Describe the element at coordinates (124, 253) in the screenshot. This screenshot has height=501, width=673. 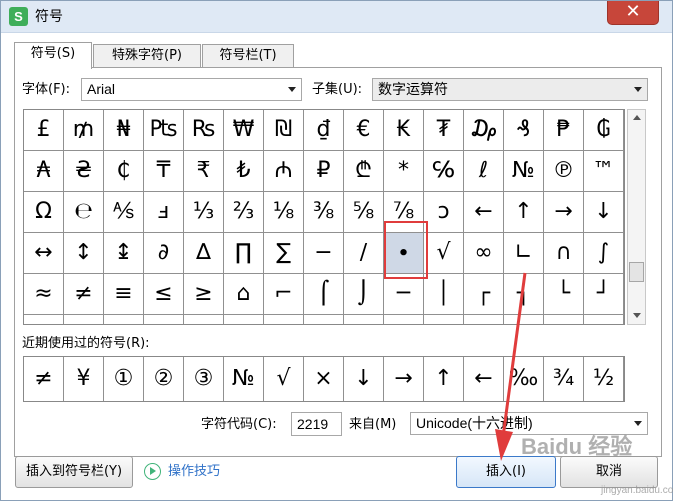
I see `symbol-cell: ↨` at that location.